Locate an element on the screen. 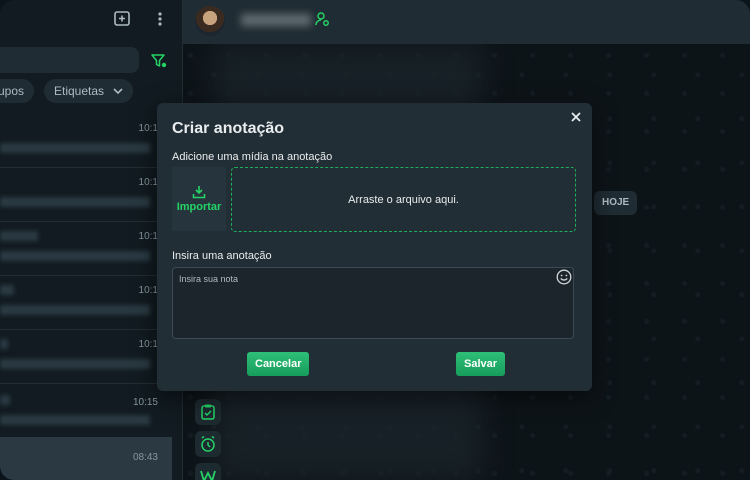 This screenshot has width=750, height=480. avatar is located at coordinates (210, 21).